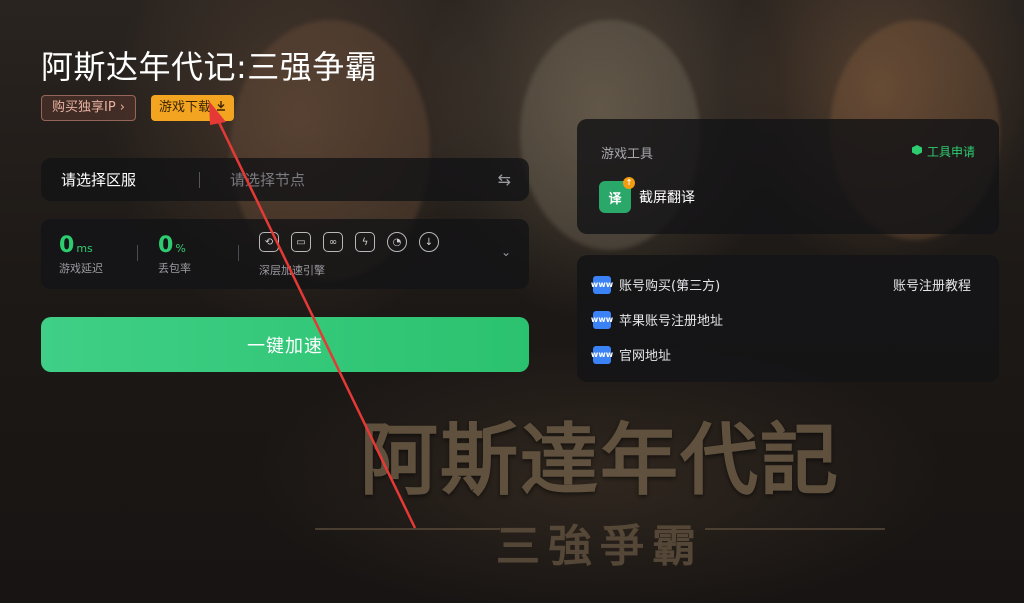 The width and height of the screenshot is (1024, 603). I want to click on official-site-link: www 官网地址, so click(631, 354).